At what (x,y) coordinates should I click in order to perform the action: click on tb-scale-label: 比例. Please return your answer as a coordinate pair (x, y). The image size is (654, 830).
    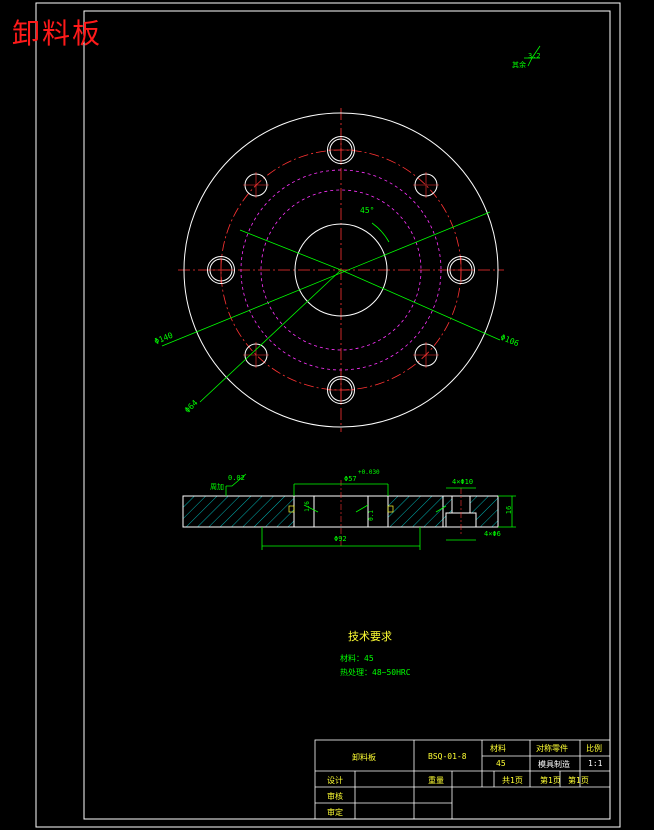
    Looking at the image, I should click on (594, 748).